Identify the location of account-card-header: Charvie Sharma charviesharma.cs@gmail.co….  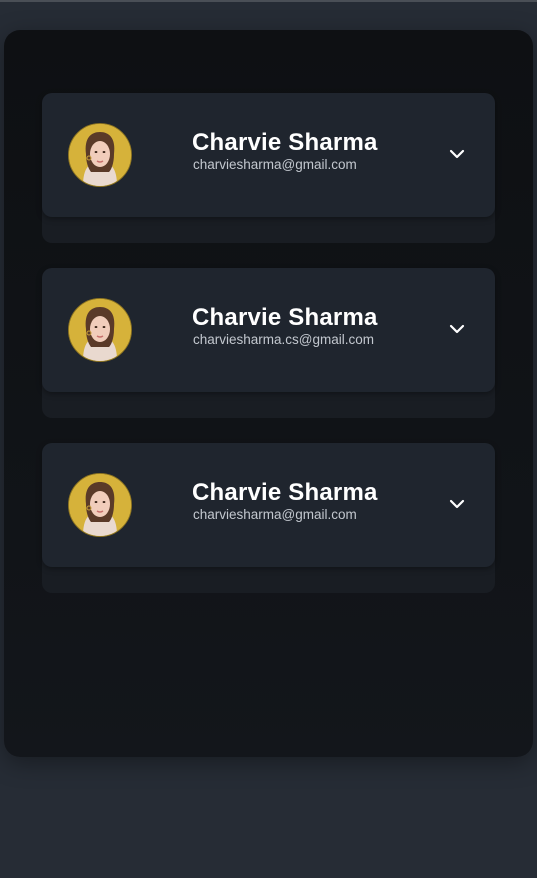
(268, 330).